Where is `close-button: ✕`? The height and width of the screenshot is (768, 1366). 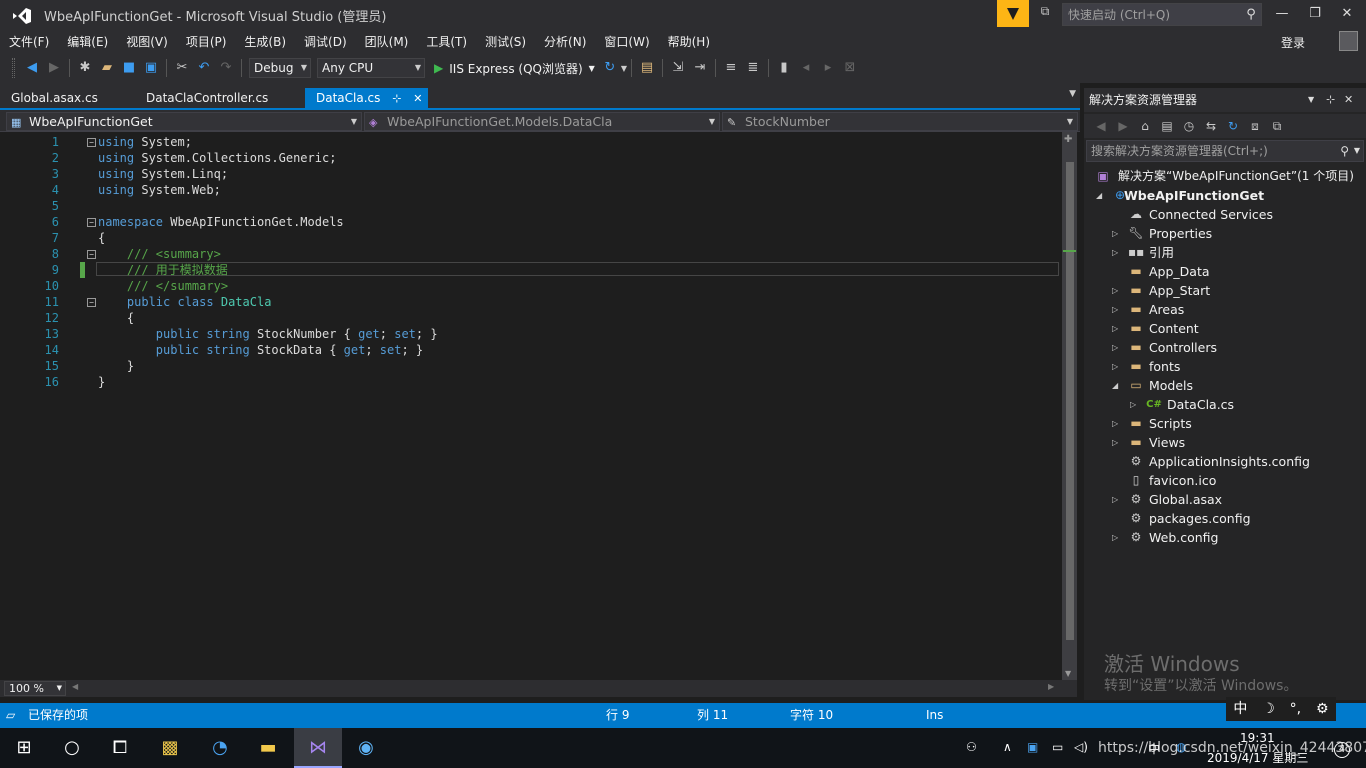 close-button: ✕ is located at coordinates (1347, 14).